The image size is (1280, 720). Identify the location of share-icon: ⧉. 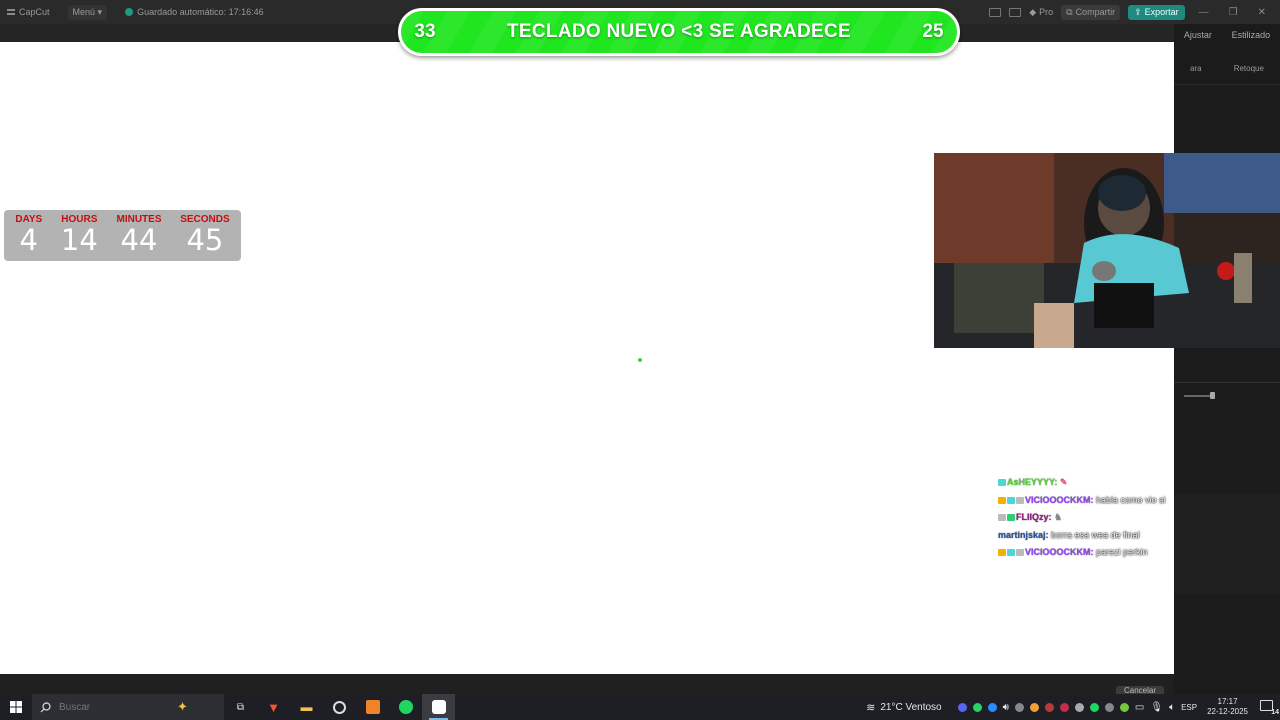
(1069, 11).